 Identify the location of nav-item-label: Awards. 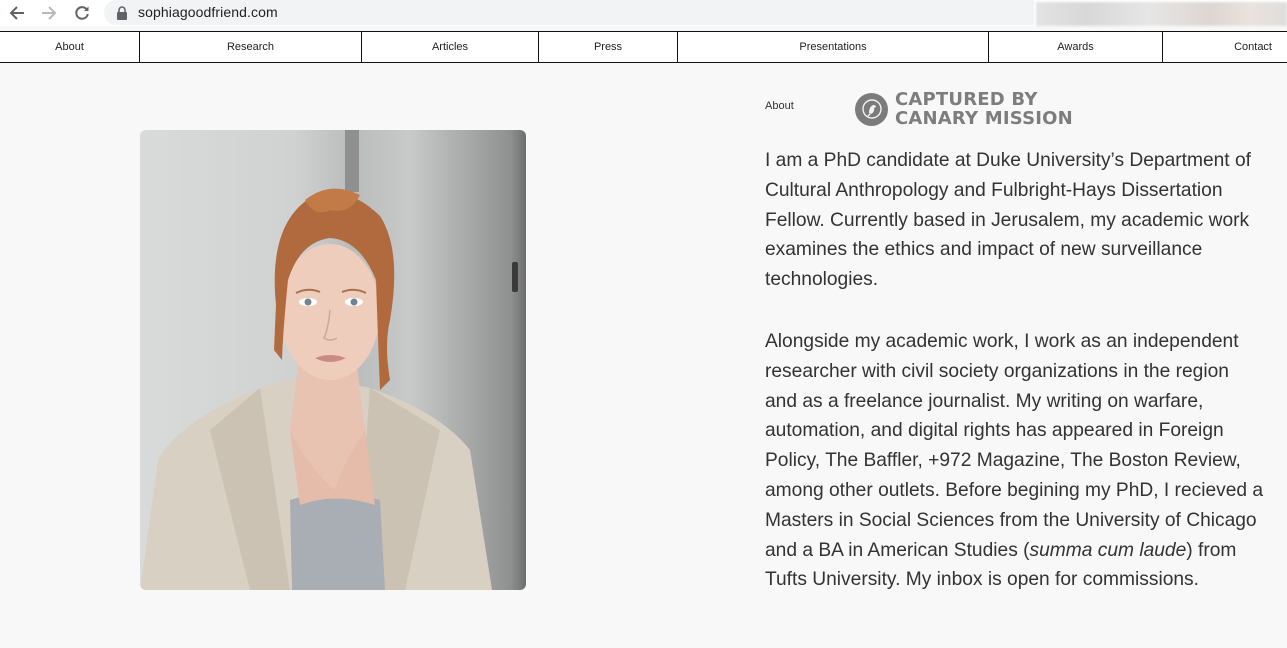
(1075, 47).